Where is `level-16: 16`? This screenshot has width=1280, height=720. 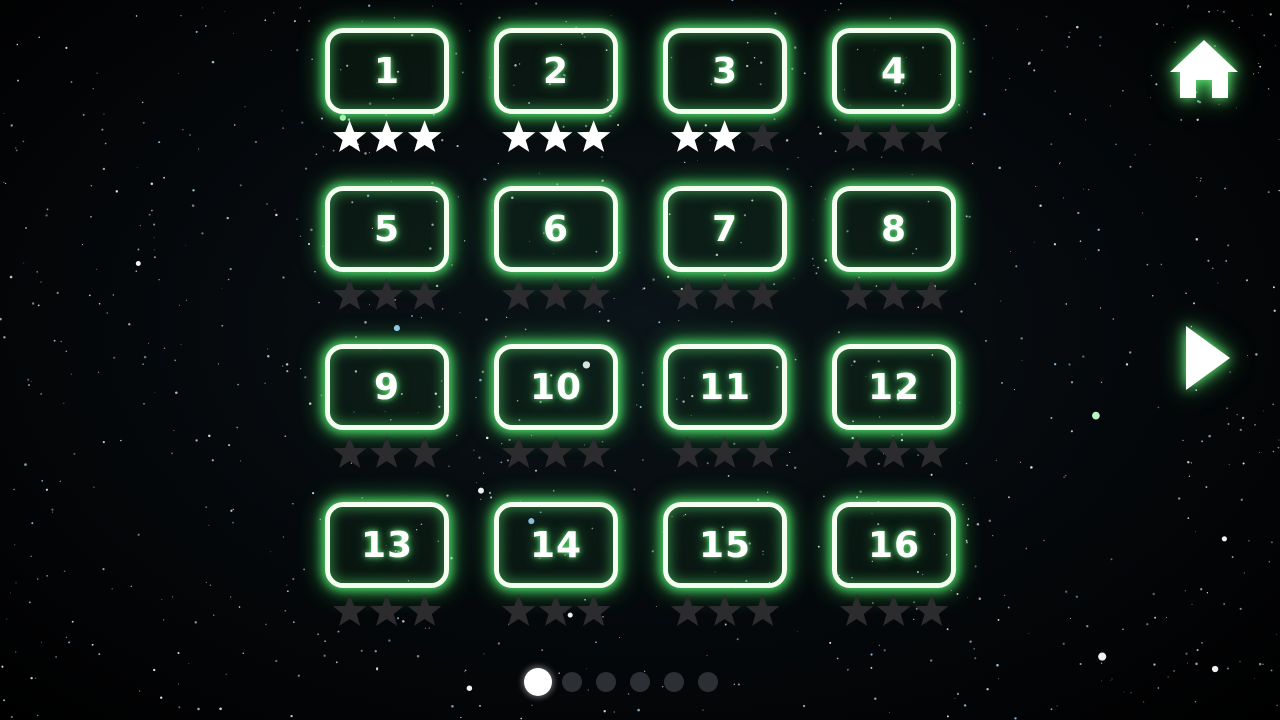 level-16: 16 is located at coordinates (894, 566).